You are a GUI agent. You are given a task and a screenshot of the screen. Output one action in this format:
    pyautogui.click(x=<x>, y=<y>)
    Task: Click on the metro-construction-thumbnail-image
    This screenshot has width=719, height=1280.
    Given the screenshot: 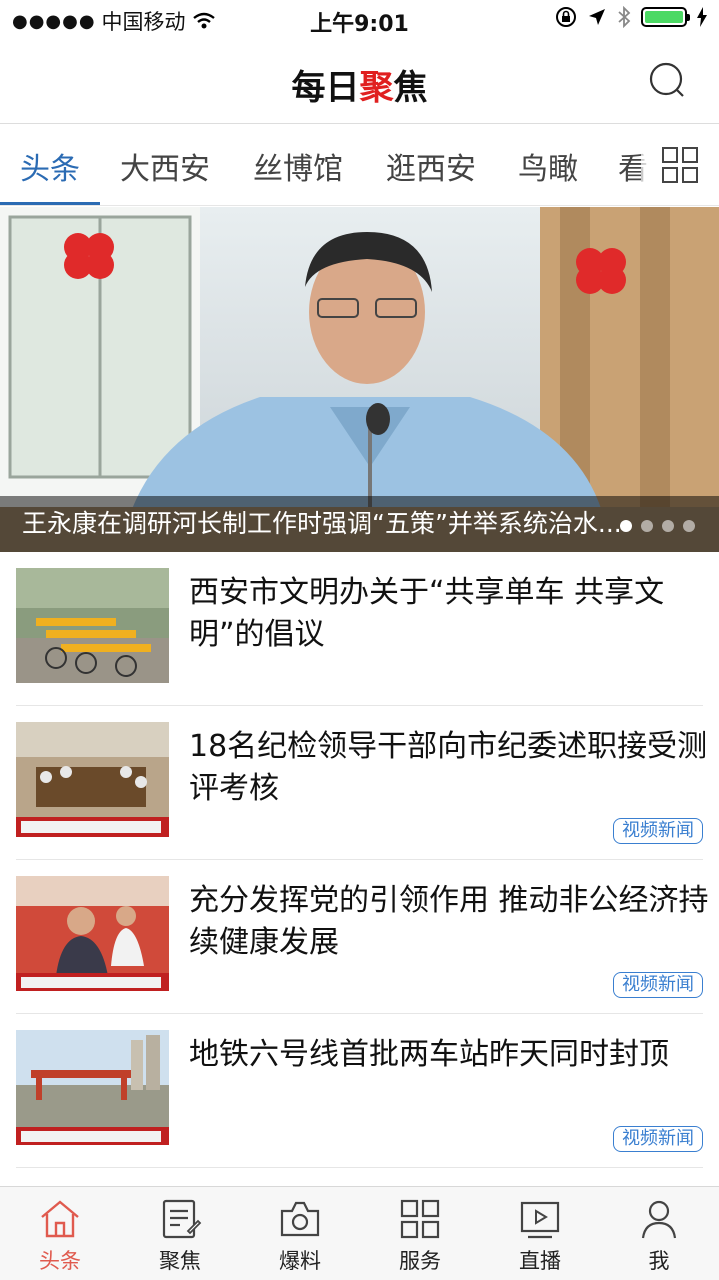 What is the action you would take?
    pyautogui.click(x=92, y=1087)
    